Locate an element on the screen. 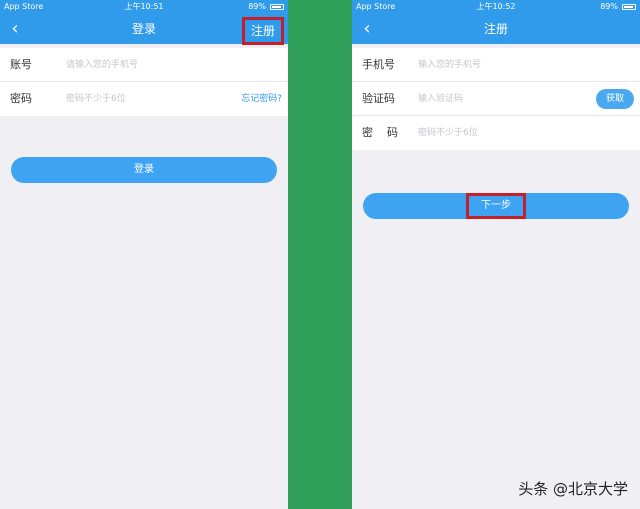 Image resolution: width=640 pixels, height=509 pixels. status-bar: App Store 上午10:51 89% is located at coordinates (144, 7).